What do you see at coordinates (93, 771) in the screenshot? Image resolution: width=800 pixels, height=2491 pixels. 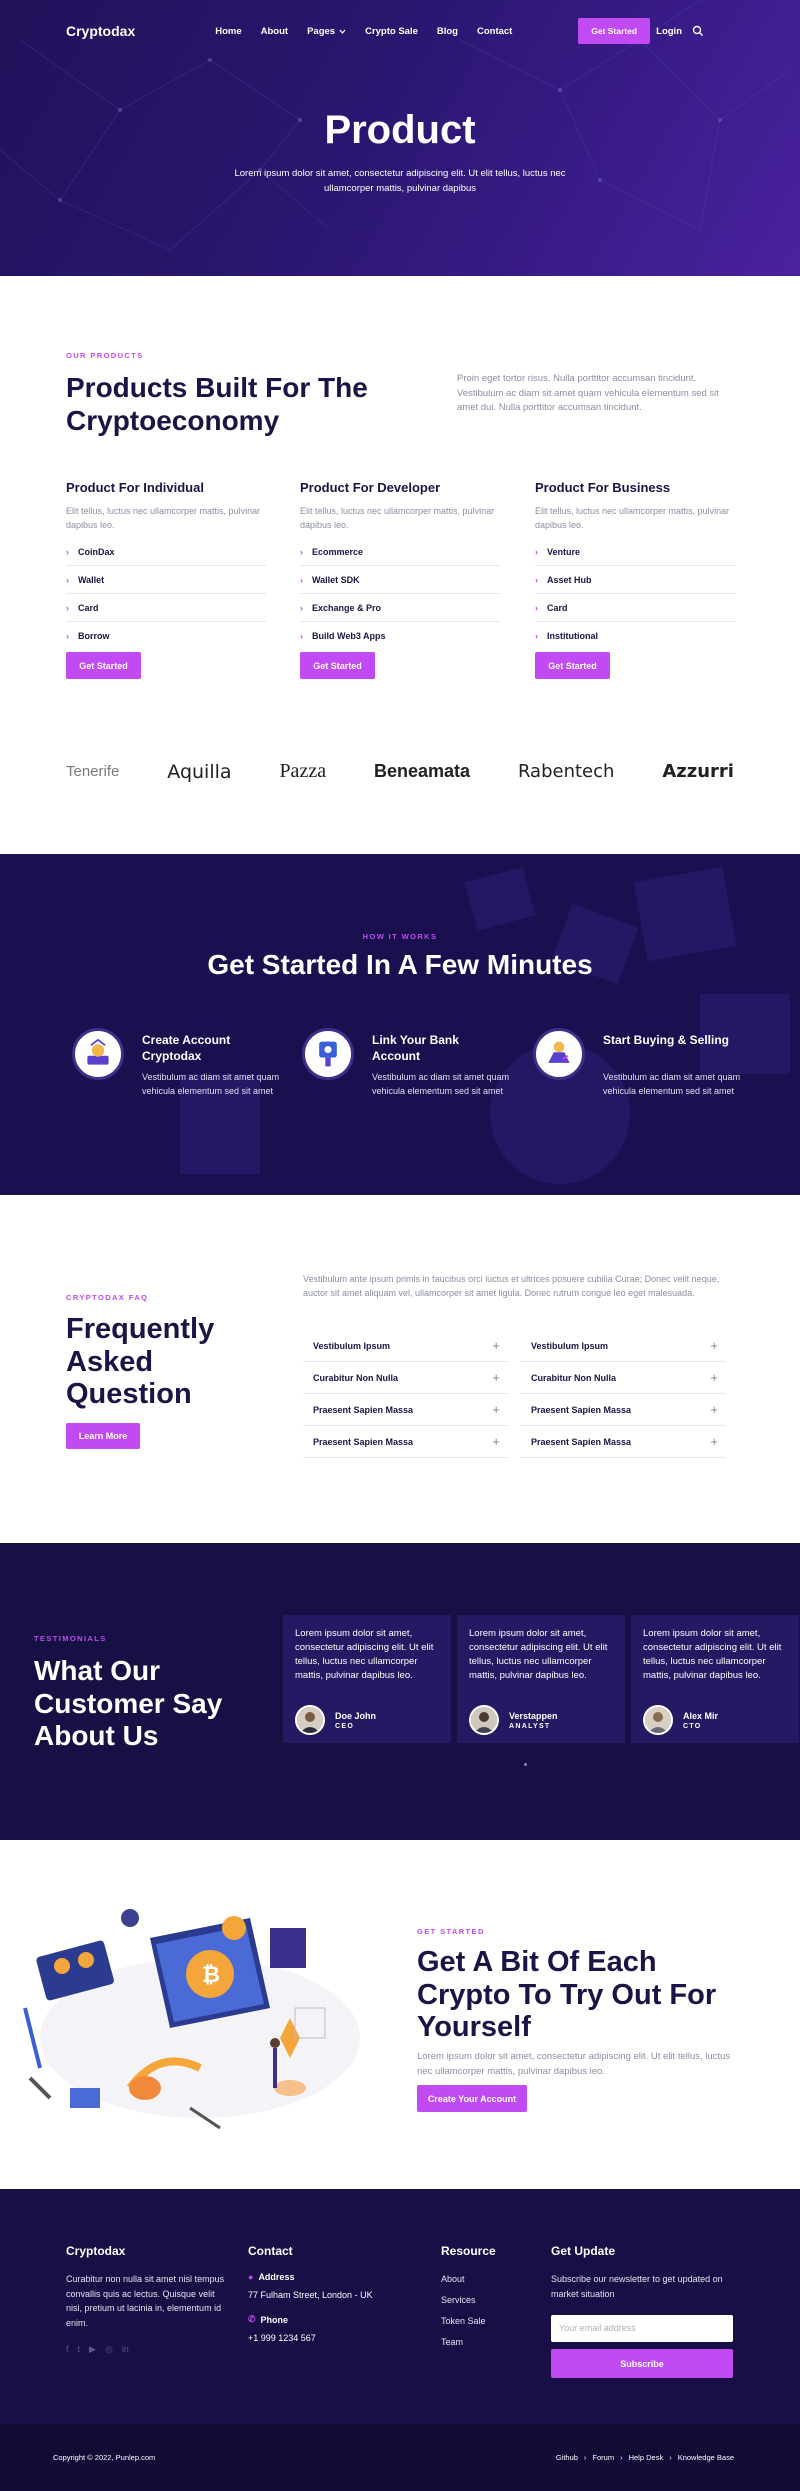 I see `brand-logo-tenerife: Tenerife` at bounding box center [93, 771].